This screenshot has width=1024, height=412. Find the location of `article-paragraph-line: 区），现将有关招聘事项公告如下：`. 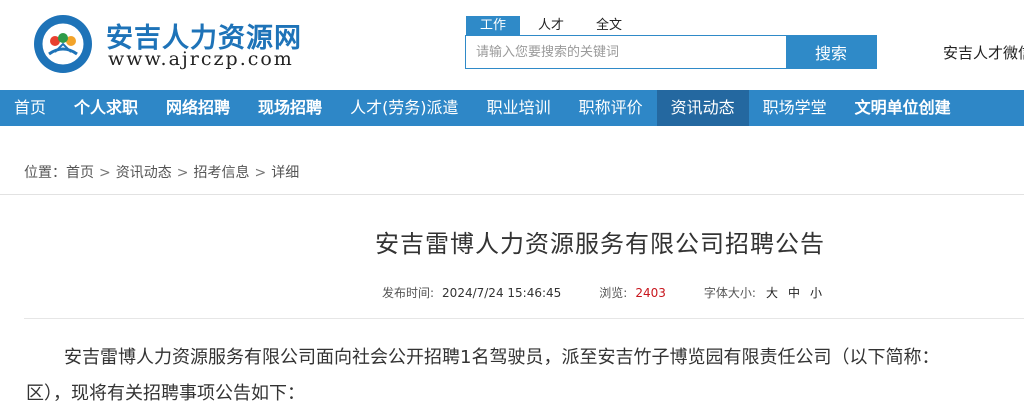

article-paragraph-line: 区），现将有关招聘事项公告如下： is located at coordinates (165, 393).